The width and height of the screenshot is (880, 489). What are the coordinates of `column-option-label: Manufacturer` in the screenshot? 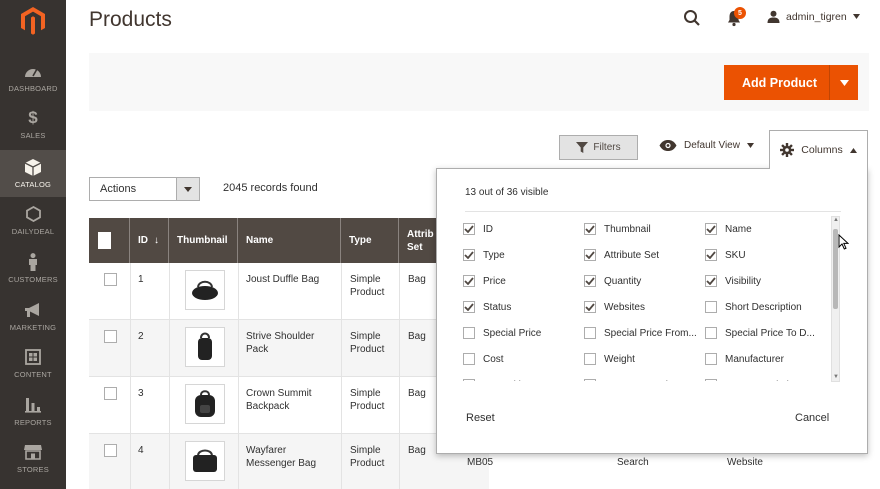 It's located at (754, 359).